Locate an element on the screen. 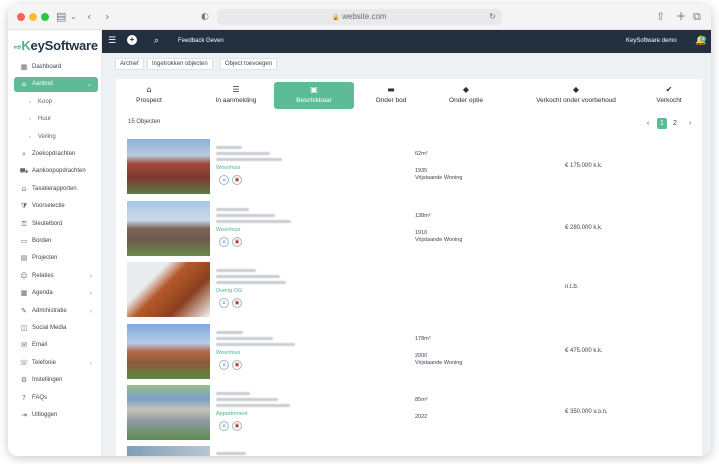 The image size is (719, 464). object-price: n.t.b. is located at coordinates (572, 287).